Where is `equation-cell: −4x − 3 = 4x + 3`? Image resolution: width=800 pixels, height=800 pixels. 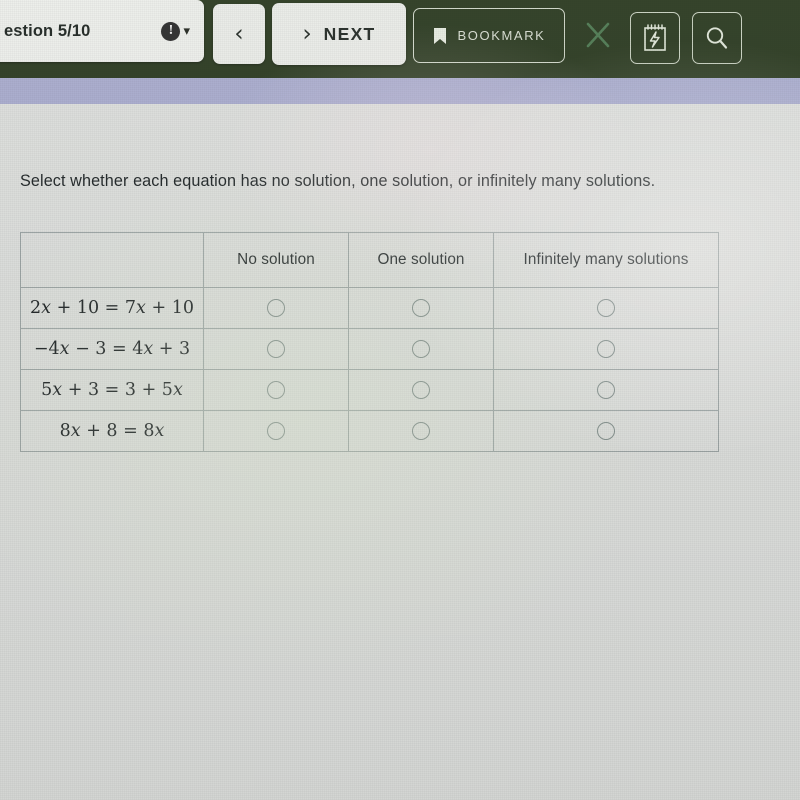 equation-cell: −4x − 3 = 4x + 3 is located at coordinates (112, 349).